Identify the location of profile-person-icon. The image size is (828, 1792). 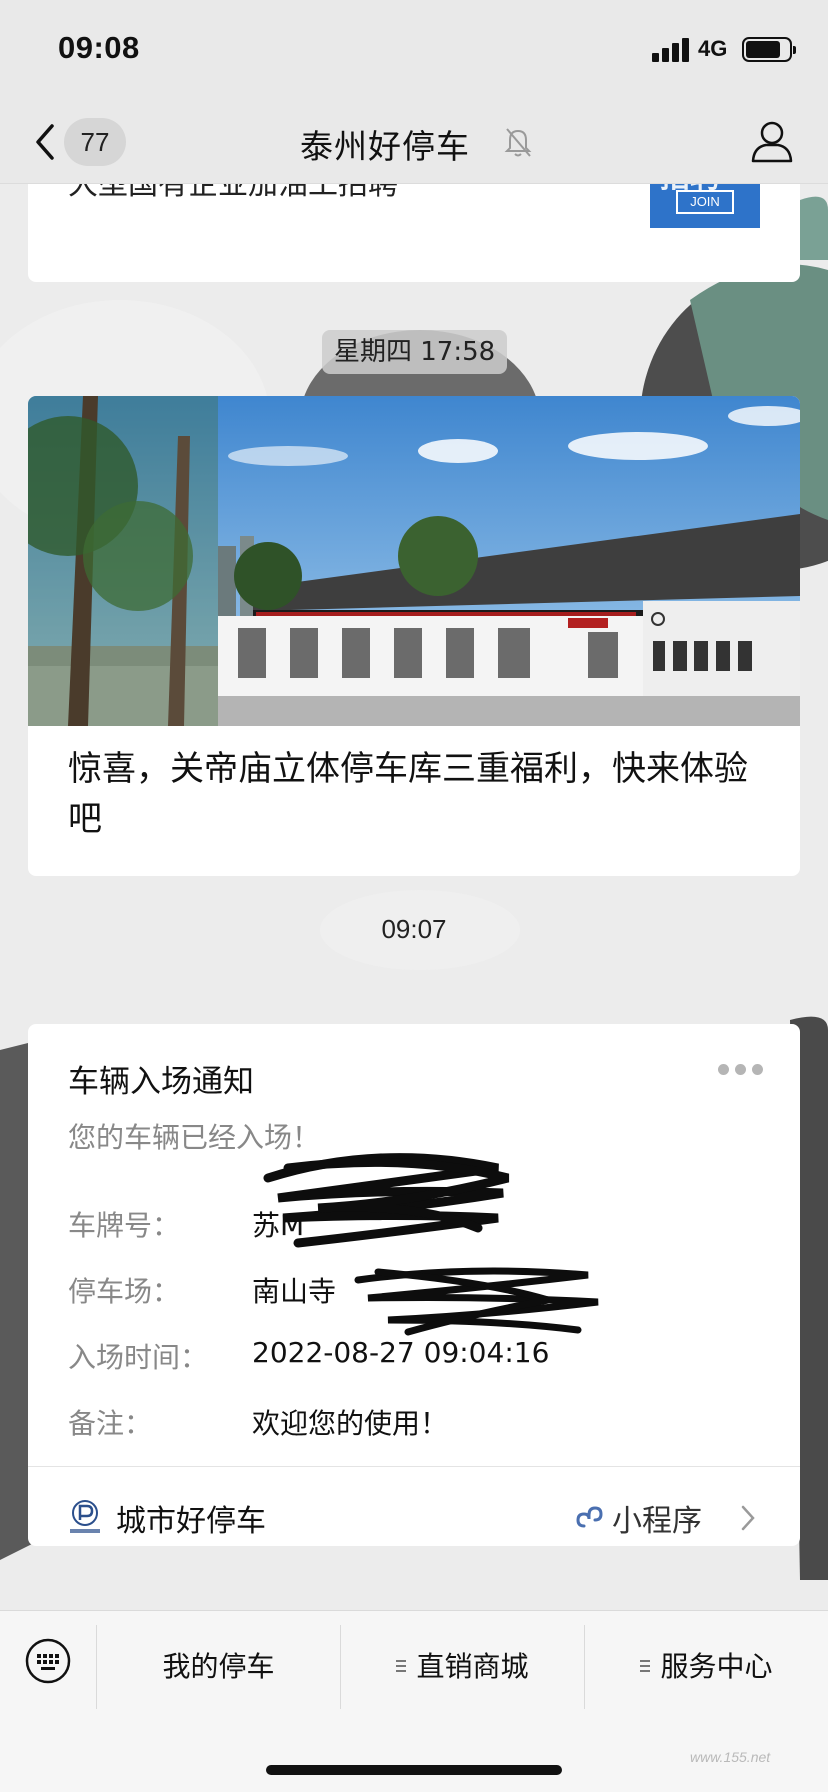
(772, 141).